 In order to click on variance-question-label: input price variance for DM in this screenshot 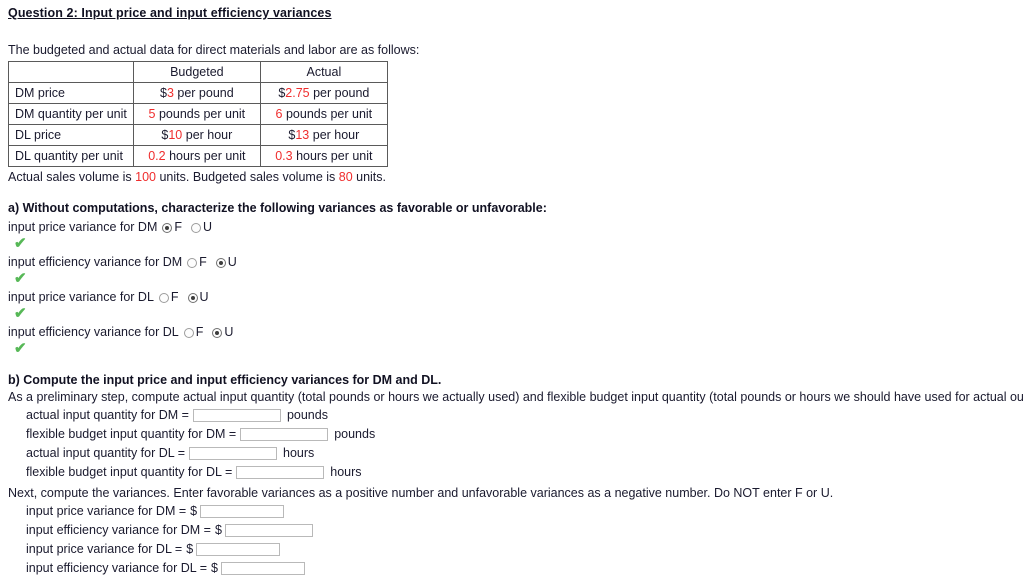, I will do `click(83, 227)`.